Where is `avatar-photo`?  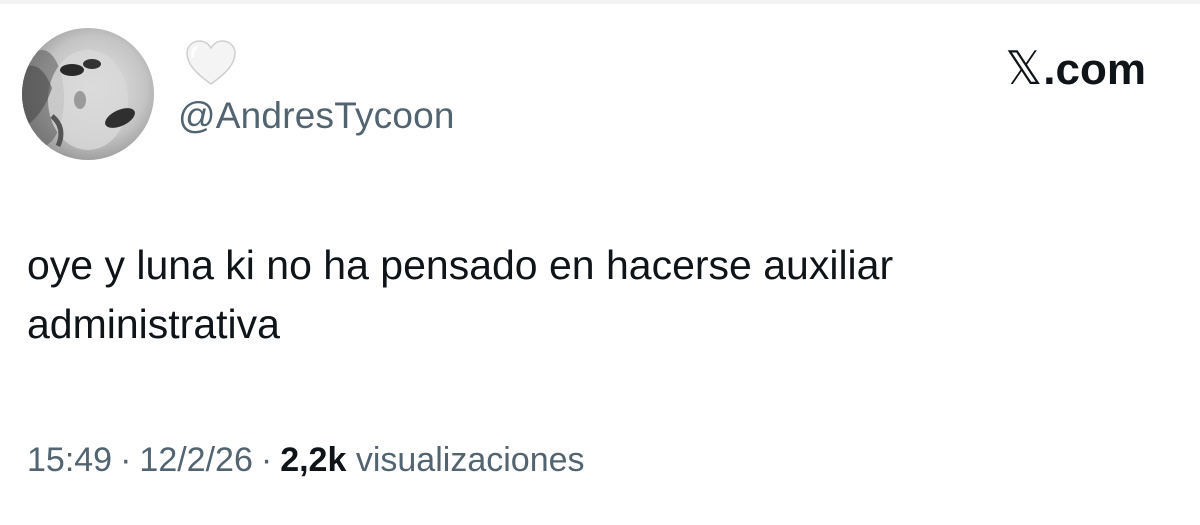
avatar-photo is located at coordinates (88, 94).